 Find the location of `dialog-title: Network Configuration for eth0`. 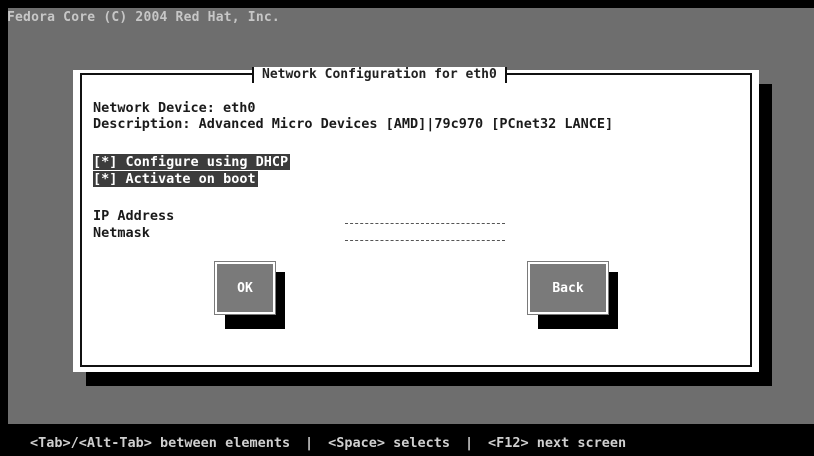

dialog-title: Network Configuration for eth0 is located at coordinates (379, 75).